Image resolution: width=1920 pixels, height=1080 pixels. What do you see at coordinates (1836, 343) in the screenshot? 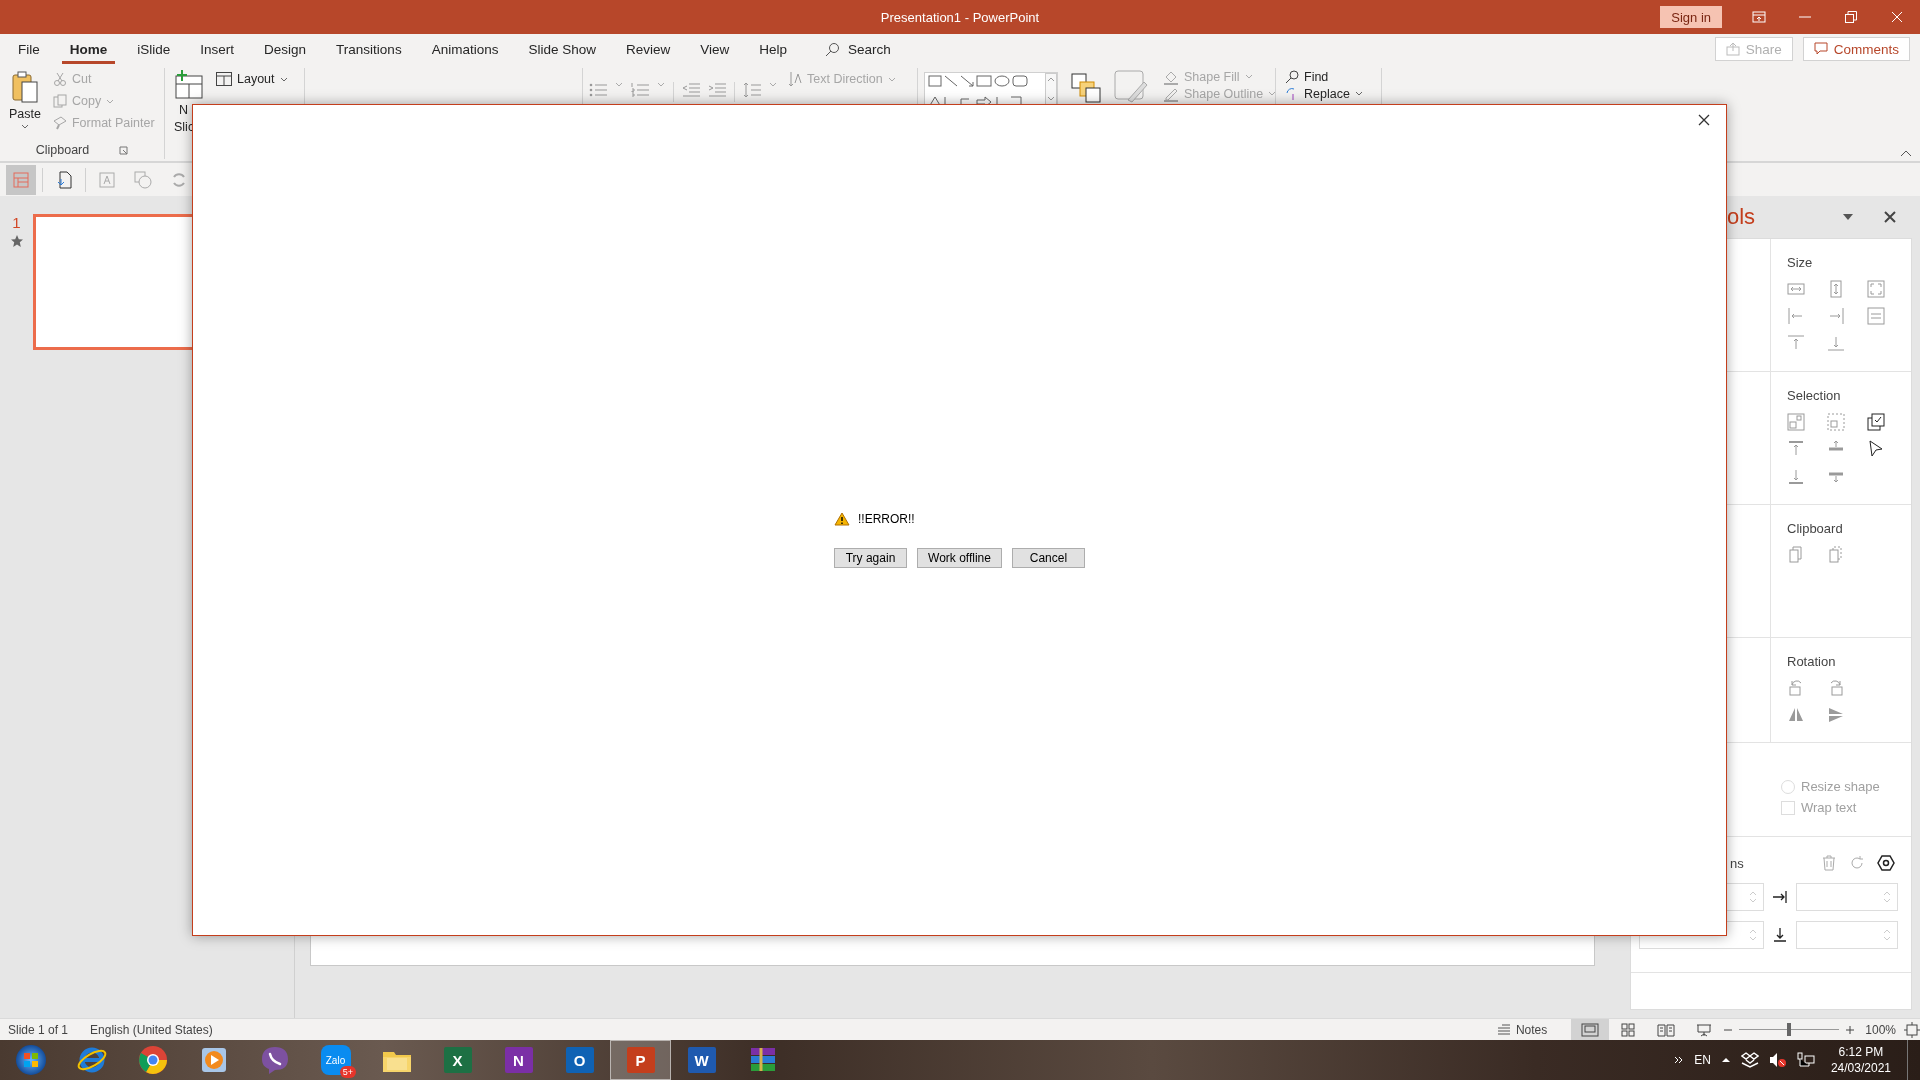
I see `align-bottom-edge-icon` at bounding box center [1836, 343].